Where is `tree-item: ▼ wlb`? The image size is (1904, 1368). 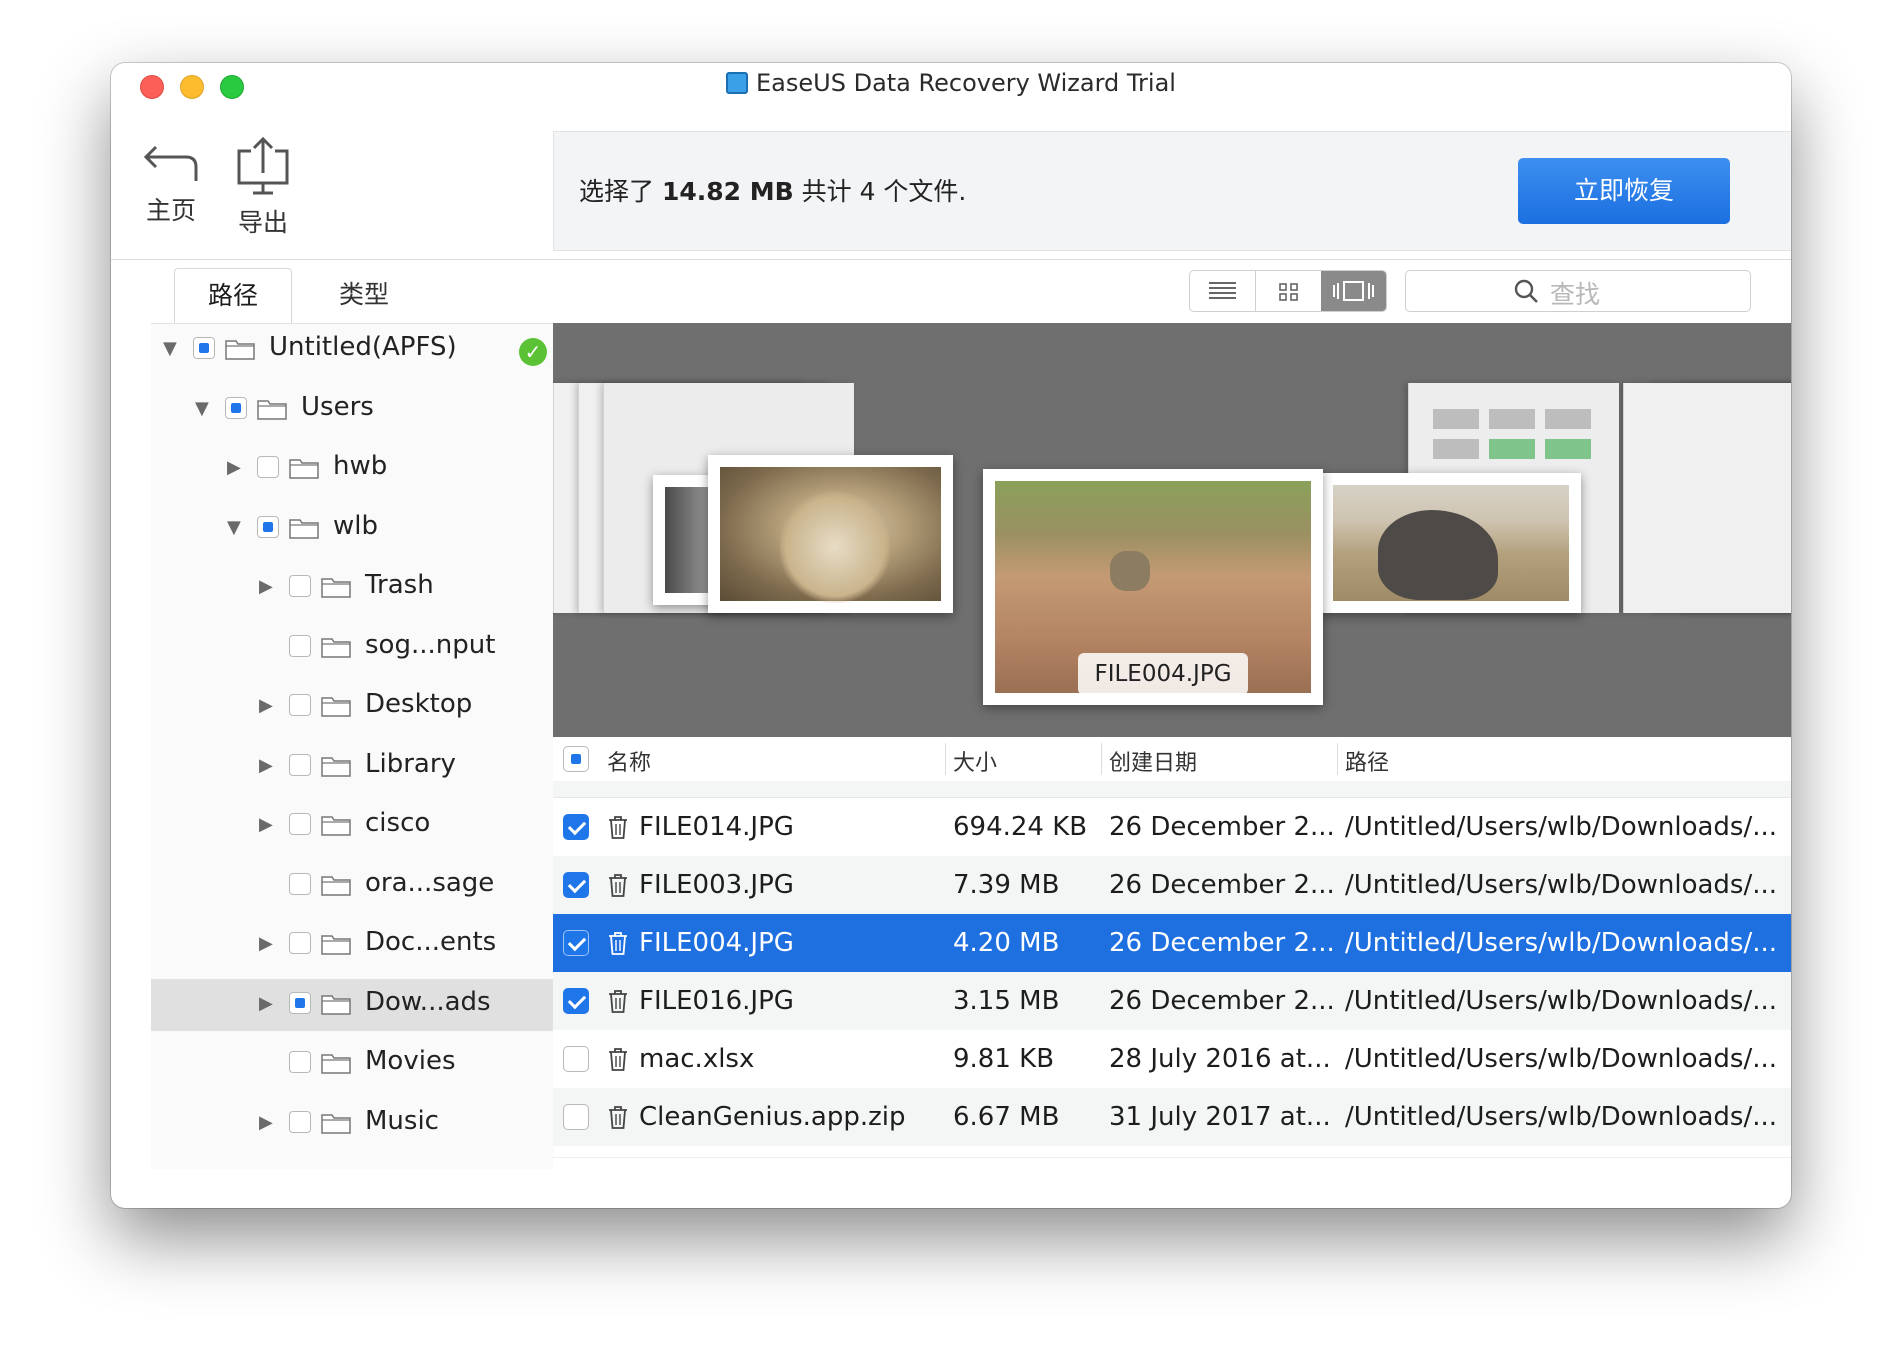
tree-item: ▼ wlb is located at coordinates (352, 529).